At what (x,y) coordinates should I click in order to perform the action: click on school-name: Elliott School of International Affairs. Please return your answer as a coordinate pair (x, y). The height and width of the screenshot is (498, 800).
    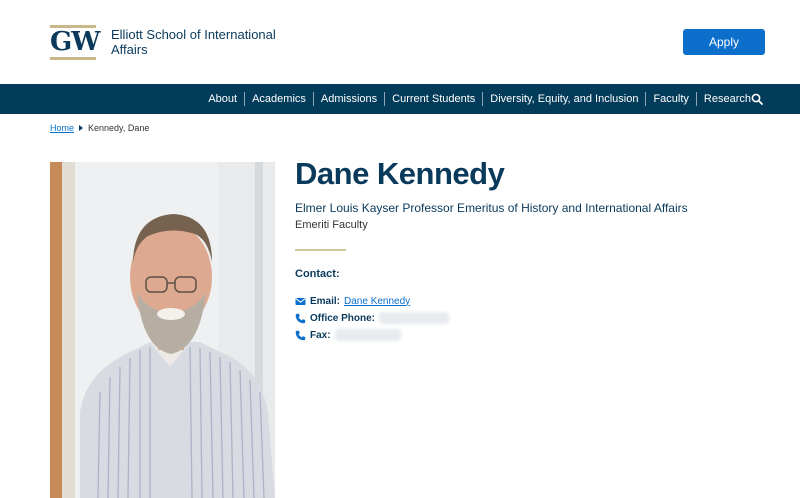
    Looking at the image, I should click on (201, 42).